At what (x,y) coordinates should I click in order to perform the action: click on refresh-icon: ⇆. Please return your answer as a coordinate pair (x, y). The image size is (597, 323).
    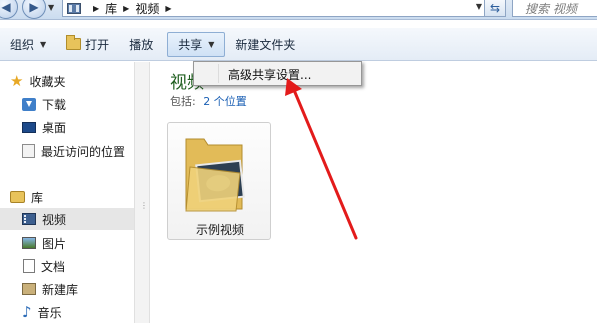
    Looking at the image, I should click on (495, 7).